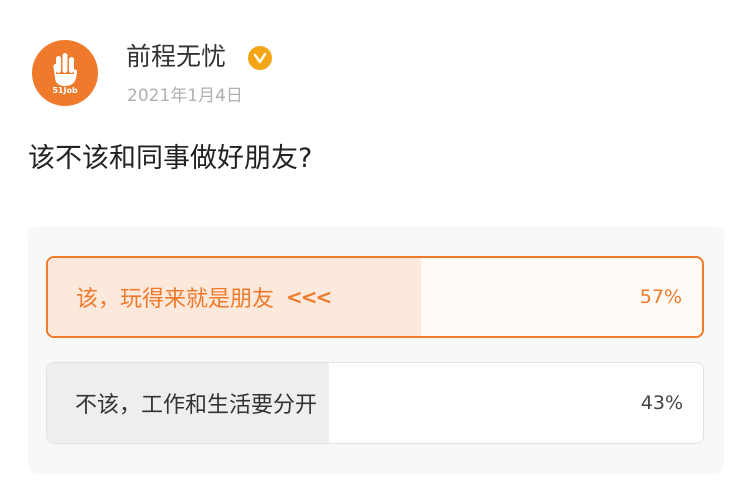 This screenshot has height=486, width=752. I want to click on poll-option-2: 不该，工作和生活要分开 43%, so click(375, 403).